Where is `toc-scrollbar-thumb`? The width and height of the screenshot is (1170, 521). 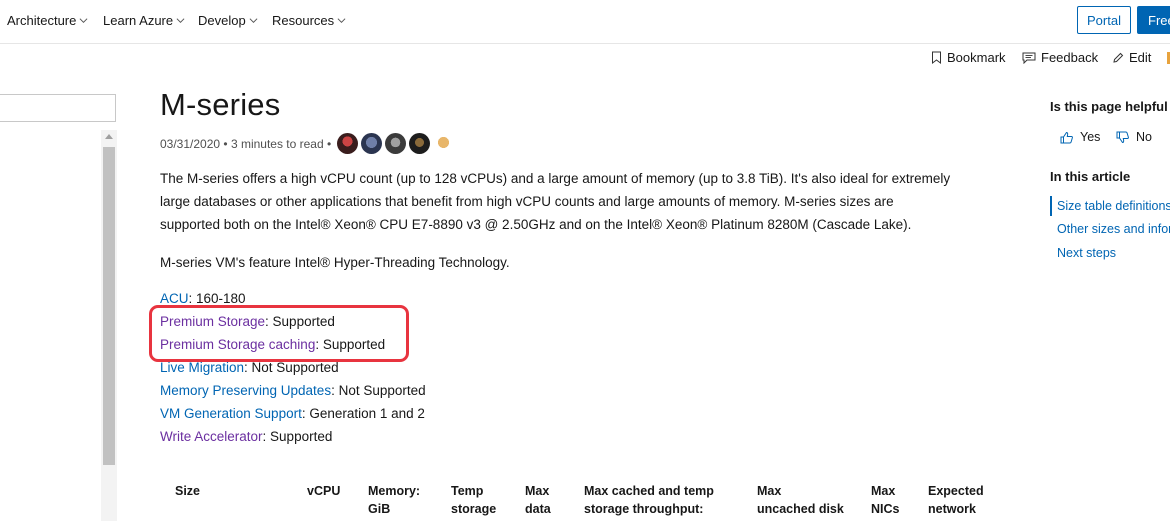 toc-scrollbar-thumb is located at coordinates (109, 306).